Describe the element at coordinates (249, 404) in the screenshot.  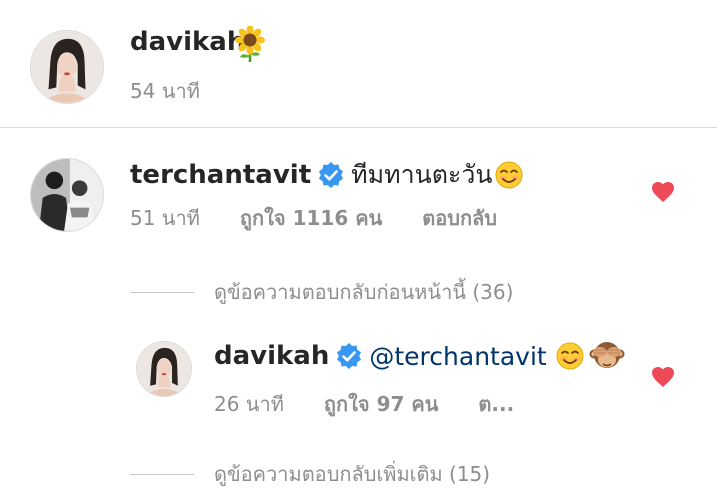
I see `reply-time: 26 นาที` at that location.